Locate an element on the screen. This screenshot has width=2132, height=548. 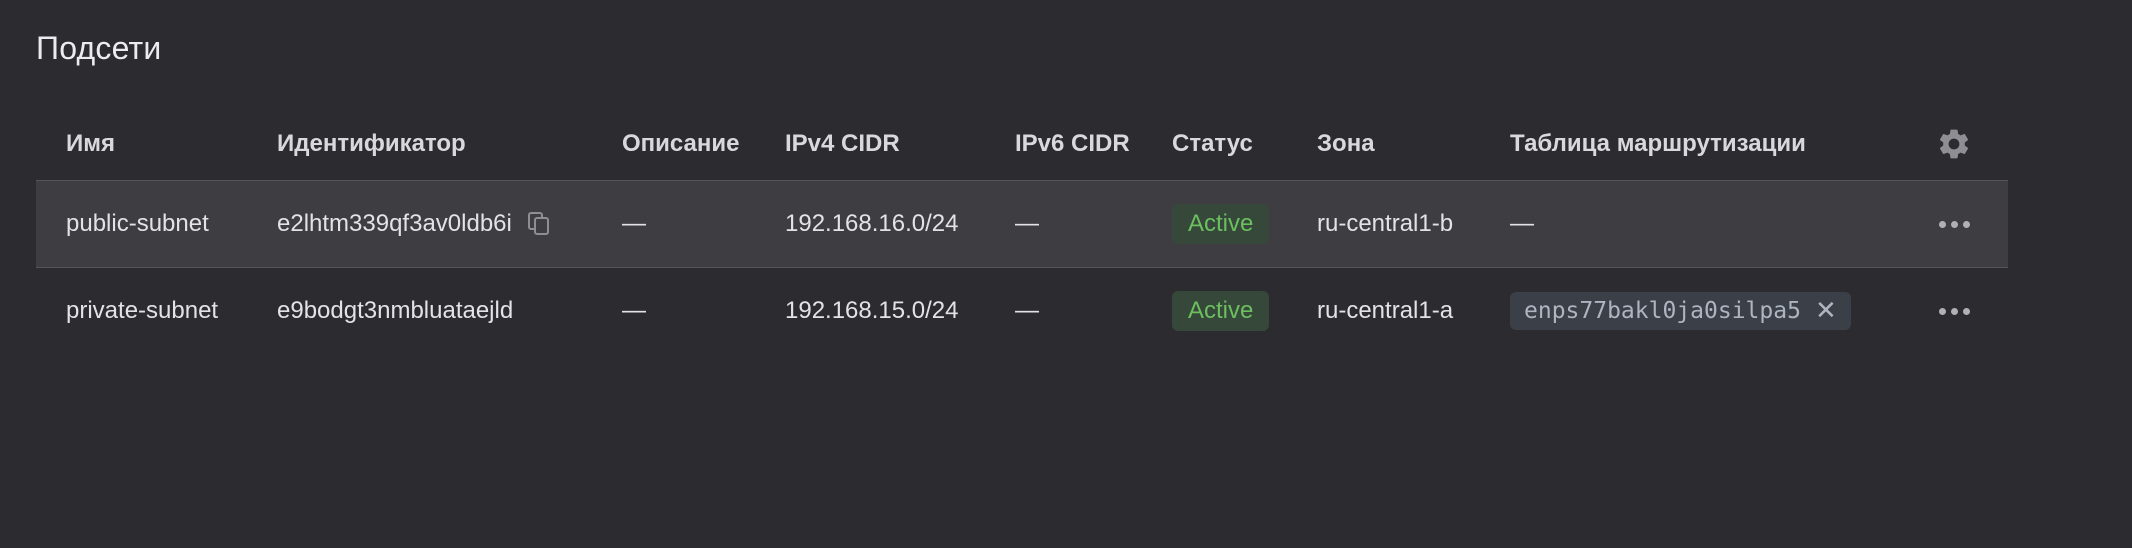
close-icon: ✕ is located at coordinates (1826, 311).